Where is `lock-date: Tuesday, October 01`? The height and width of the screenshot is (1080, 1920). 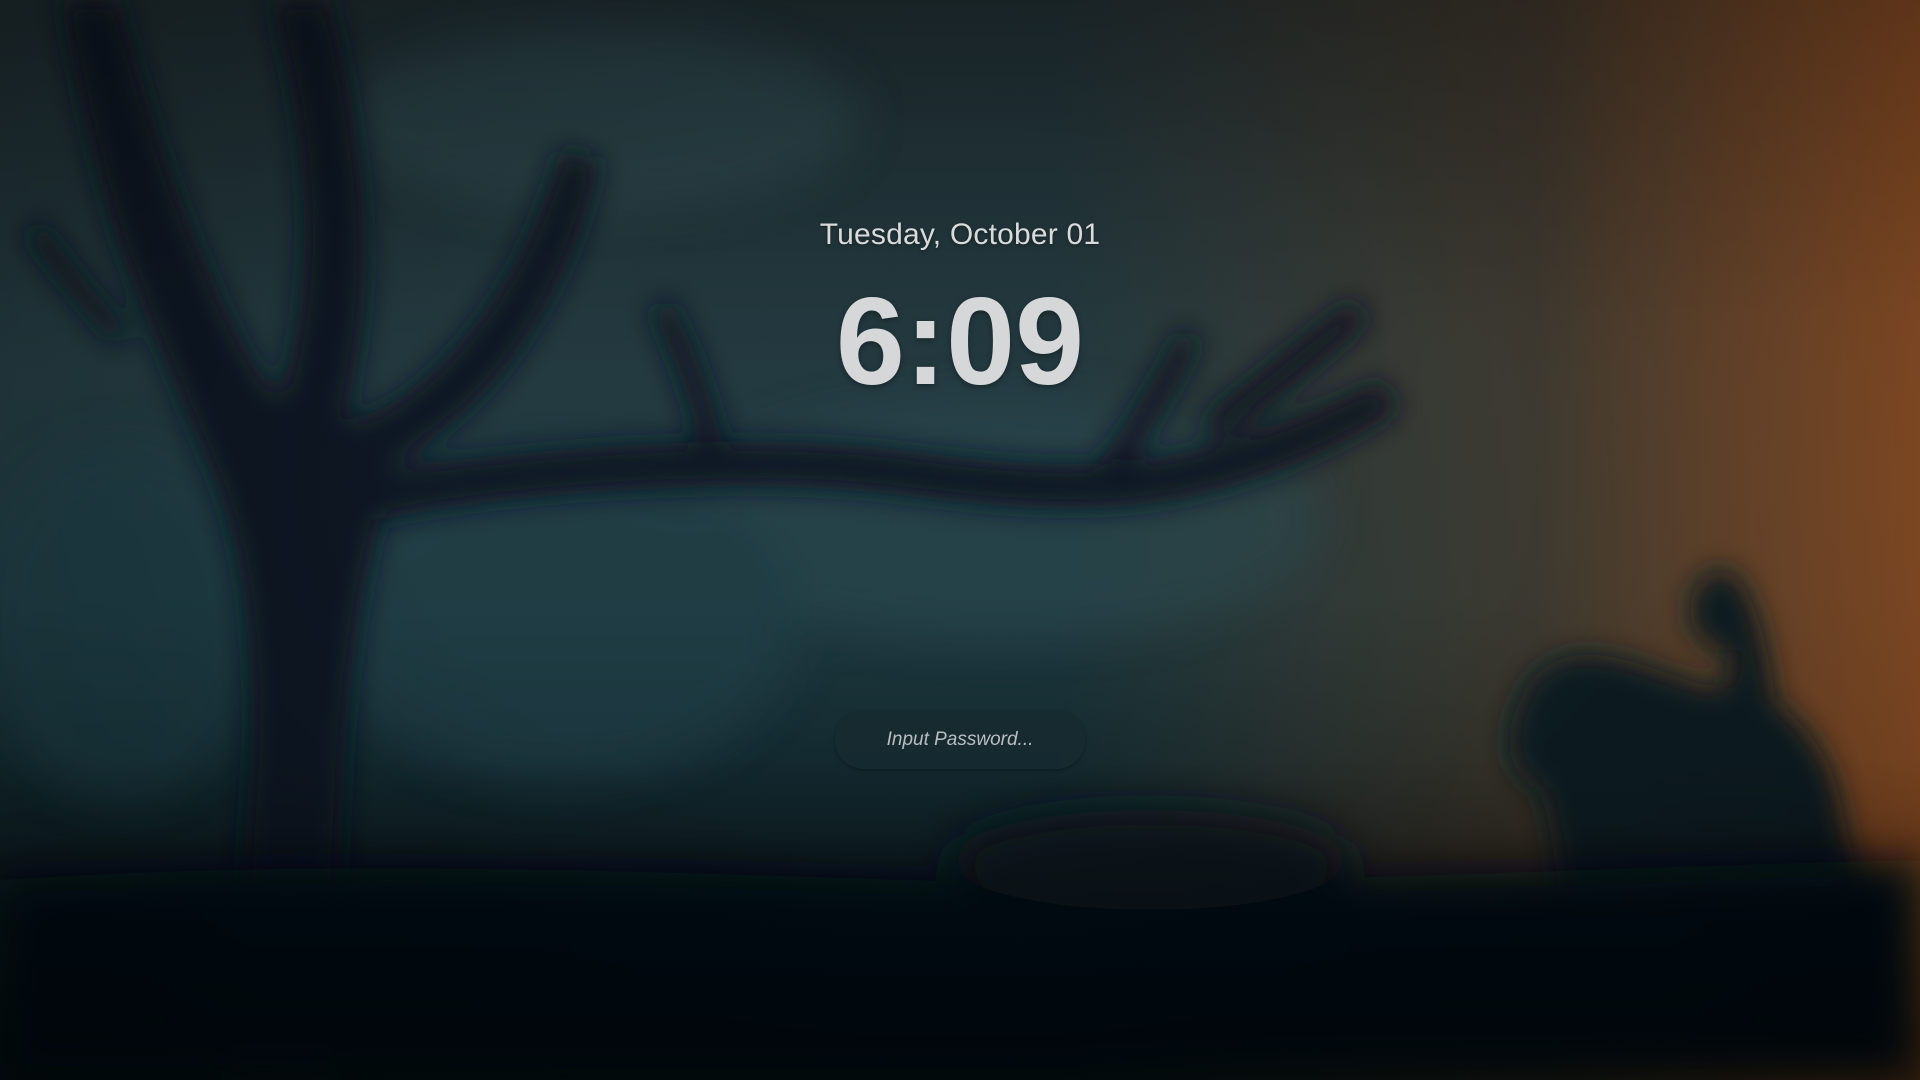
lock-date: Tuesday, October 01 is located at coordinates (960, 234).